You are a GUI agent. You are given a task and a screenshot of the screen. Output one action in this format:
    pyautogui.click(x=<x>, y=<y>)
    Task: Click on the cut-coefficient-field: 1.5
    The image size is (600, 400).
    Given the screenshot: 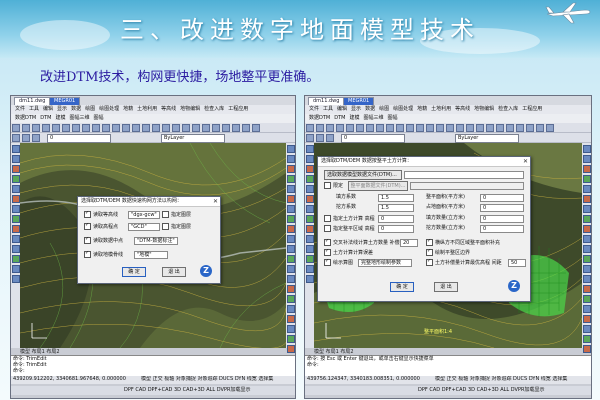 What is the action you would take?
    pyautogui.click(x=396, y=208)
    